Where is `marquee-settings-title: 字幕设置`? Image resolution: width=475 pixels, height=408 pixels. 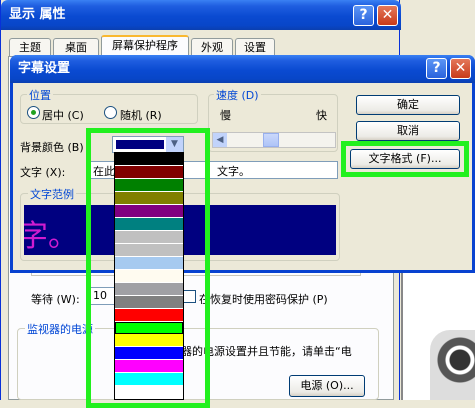
marquee-settings-title: 字幕设置 is located at coordinates (44, 68).